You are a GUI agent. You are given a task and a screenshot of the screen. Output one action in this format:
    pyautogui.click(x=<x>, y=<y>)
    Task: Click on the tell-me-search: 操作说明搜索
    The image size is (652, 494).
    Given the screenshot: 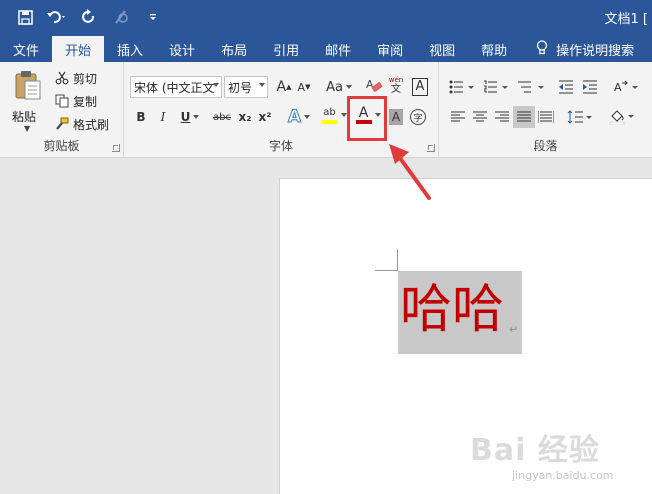 What is the action you would take?
    pyautogui.click(x=581, y=49)
    